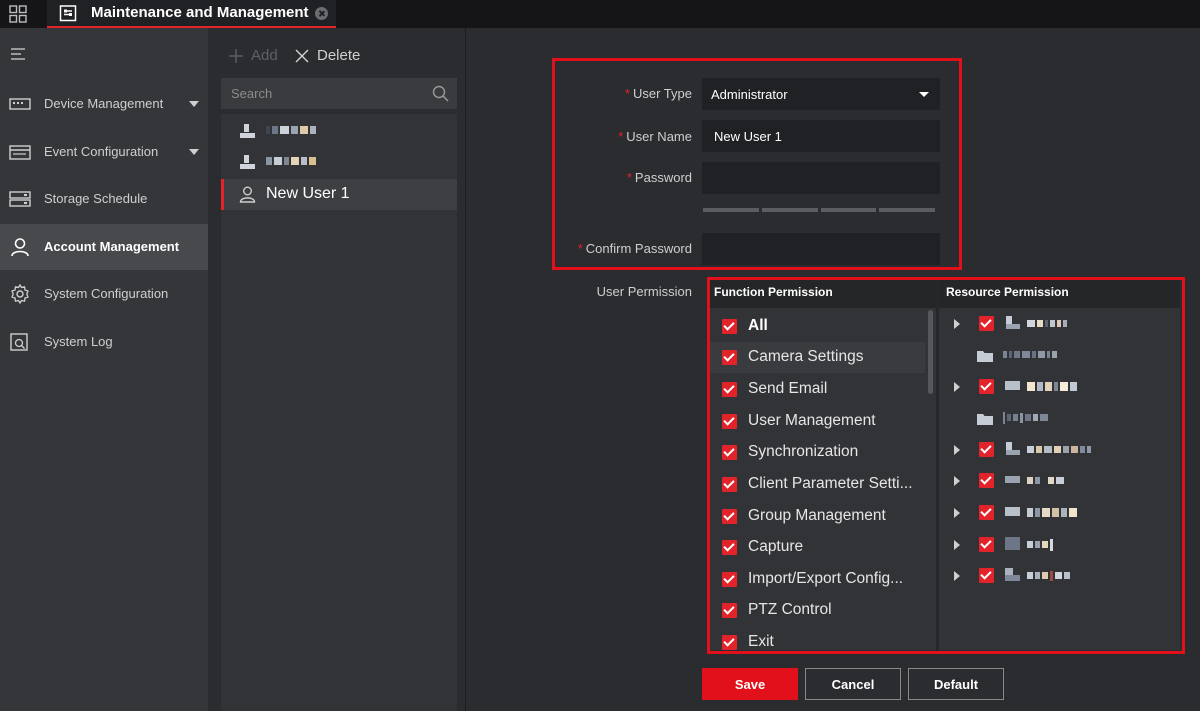 This screenshot has height=711, width=1200. Describe the element at coordinates (339, 55) in the screenshot. I see `delete-label: Delete` at that location.